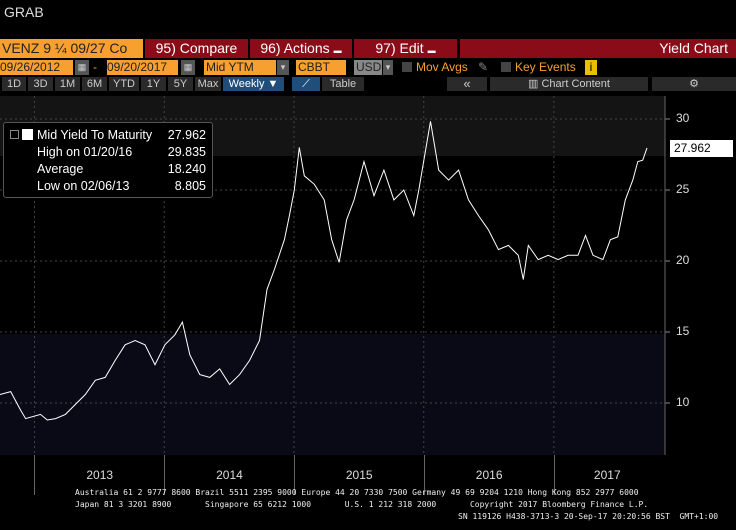 Image resolution: width=736 pixels, height=530 pixels. Describe the element at coordinates (306, 84) in the screenshot. I see `line-chart-icon: ⟋` at that location.